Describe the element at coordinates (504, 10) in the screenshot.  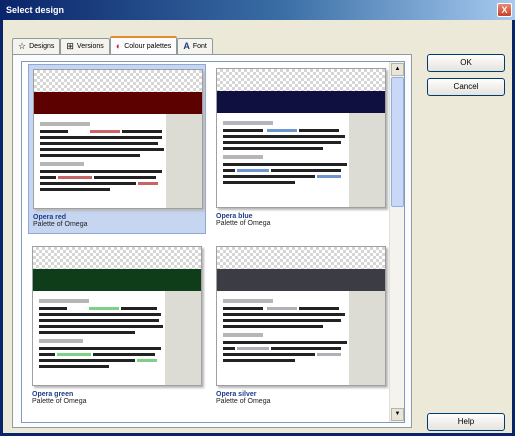
I see `close-button: X` at that location.